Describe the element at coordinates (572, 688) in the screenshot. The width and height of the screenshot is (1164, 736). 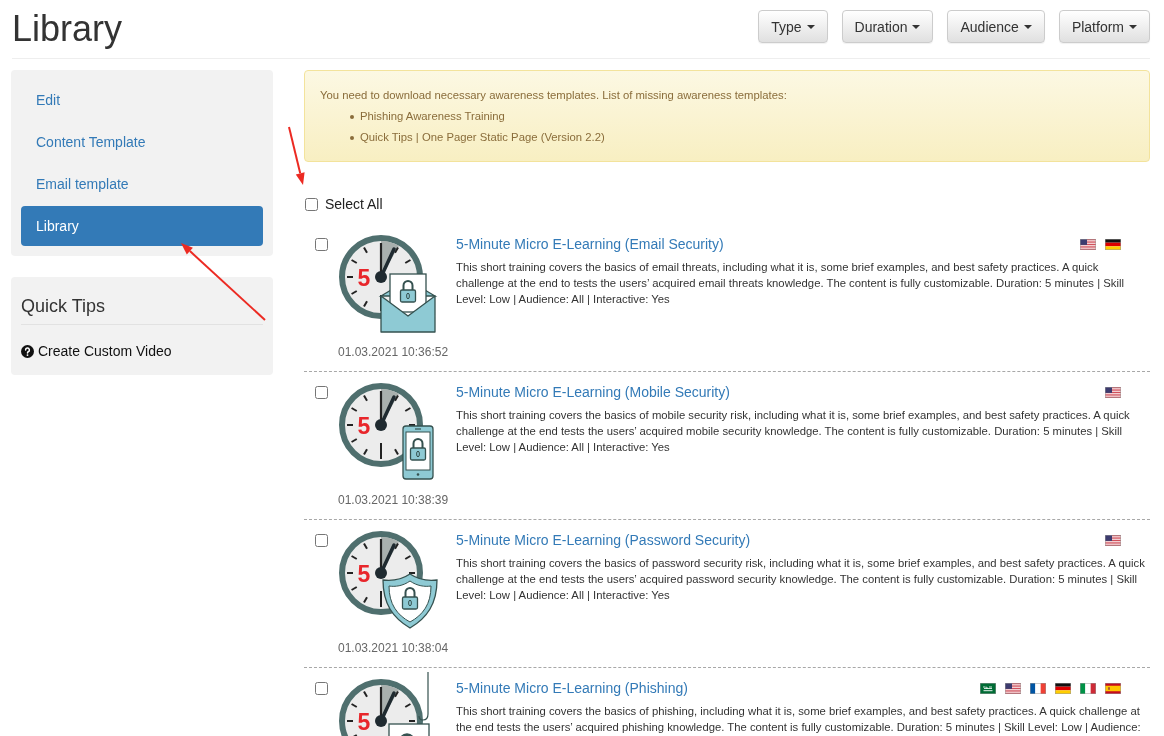
I see `course-title-link: 5-Minute Micro E-Learning (Phishing)` at that location.